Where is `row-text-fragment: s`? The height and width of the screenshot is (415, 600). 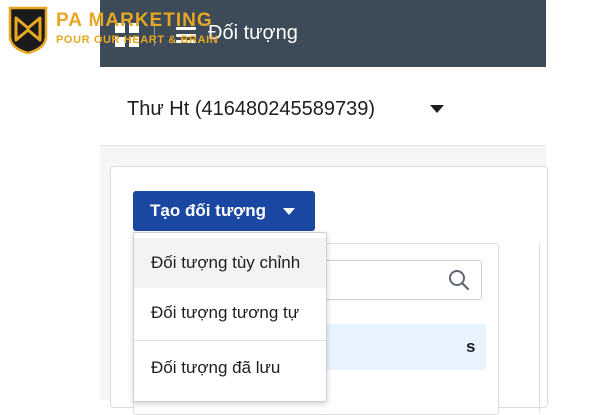 row-text-fragment: s is located at coordinates (471, 346).